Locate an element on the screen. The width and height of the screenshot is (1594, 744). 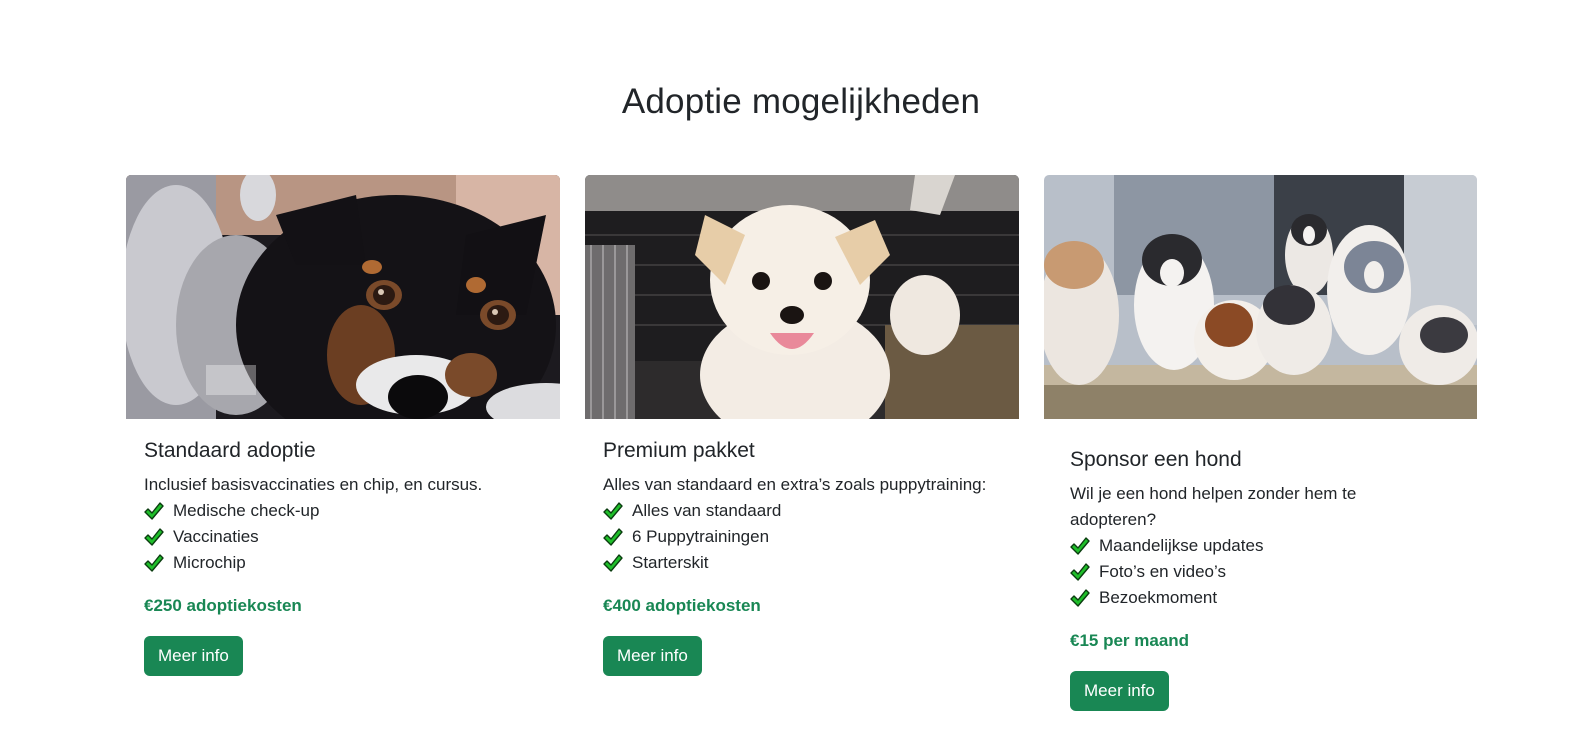
feature-label: Vaccinaties is located at coordinates (216, 536).